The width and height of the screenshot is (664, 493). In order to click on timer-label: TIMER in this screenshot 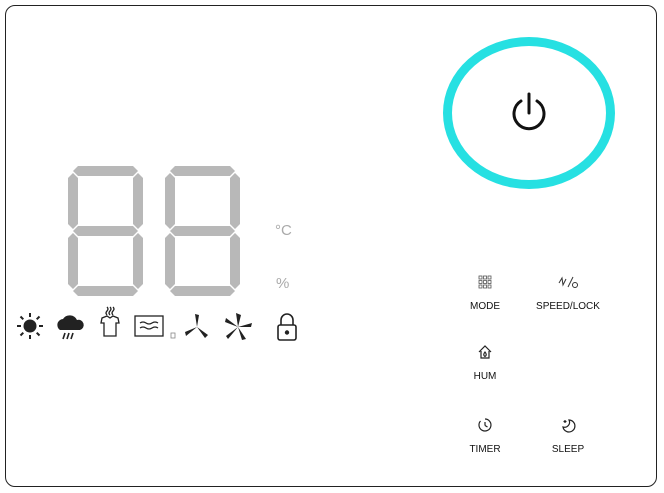, I will do `click(485, 449)`.